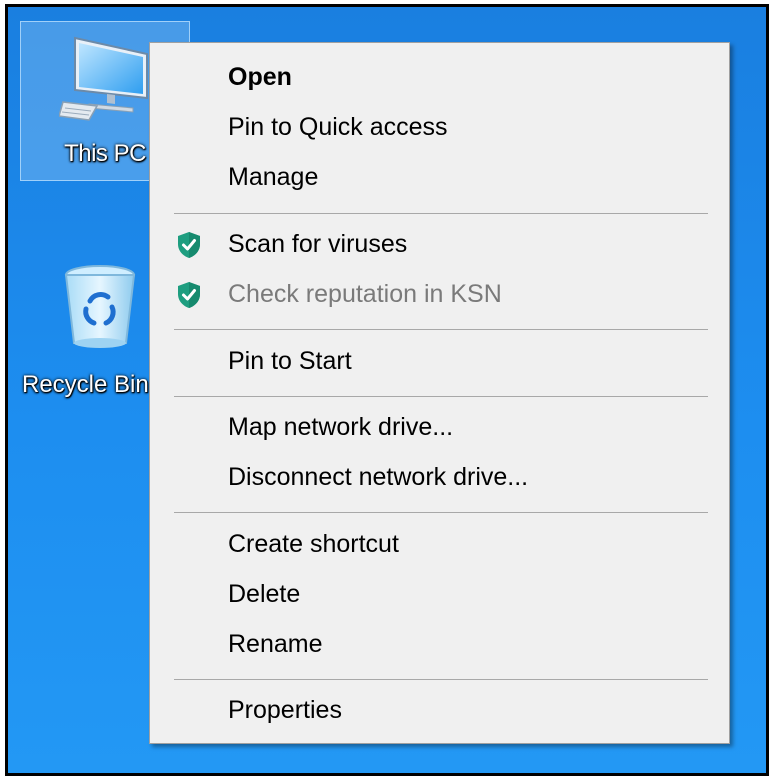  I want to click on menu-item-pin-to-quick-access: Pin to Quick access, so click(439, 127).